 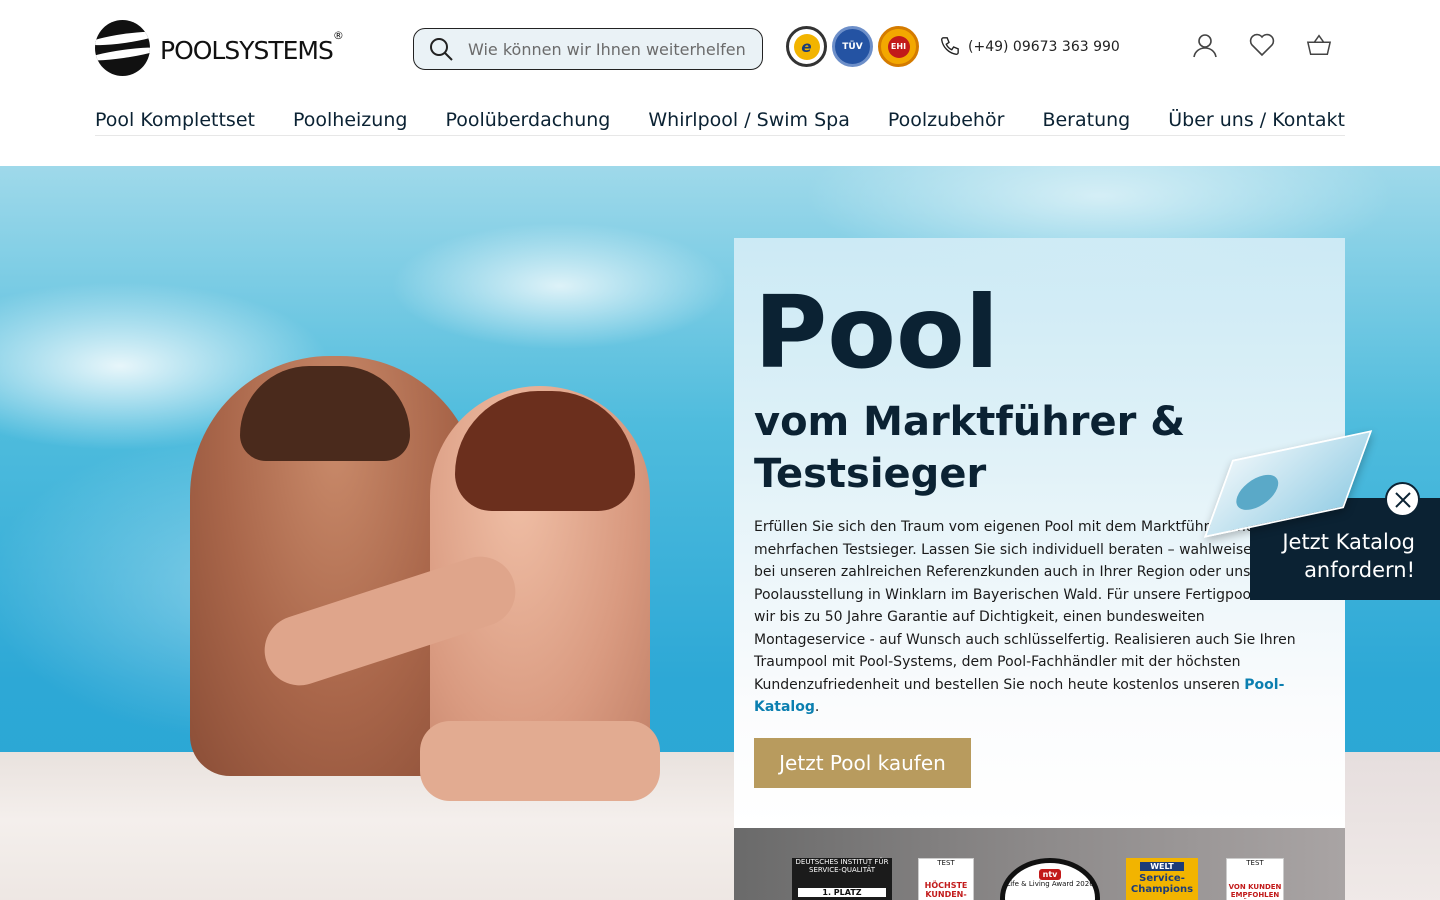 I want to click on account-button, so click(x=1205, y=45).